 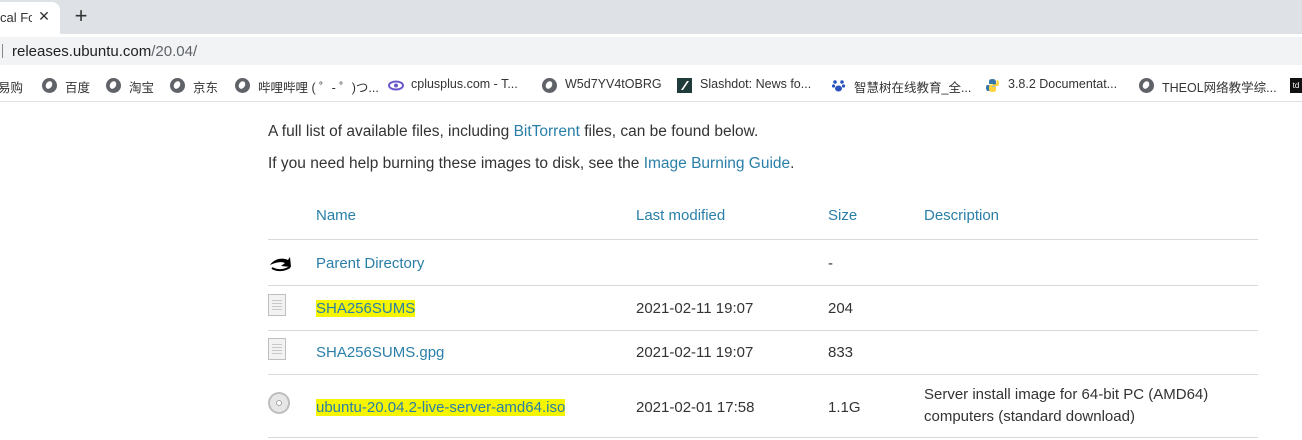 I want to click on address-bar: releases.ubuntu.com/20.04/, so click(x=651, y=51).